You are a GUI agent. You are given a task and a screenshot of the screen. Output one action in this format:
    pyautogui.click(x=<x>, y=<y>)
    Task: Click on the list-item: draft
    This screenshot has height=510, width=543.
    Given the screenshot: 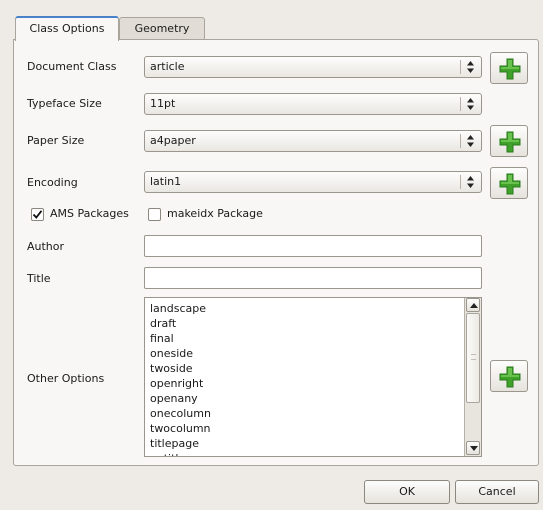 What is the action you would take?
    pyautogui.click(x=181, y=323)
    